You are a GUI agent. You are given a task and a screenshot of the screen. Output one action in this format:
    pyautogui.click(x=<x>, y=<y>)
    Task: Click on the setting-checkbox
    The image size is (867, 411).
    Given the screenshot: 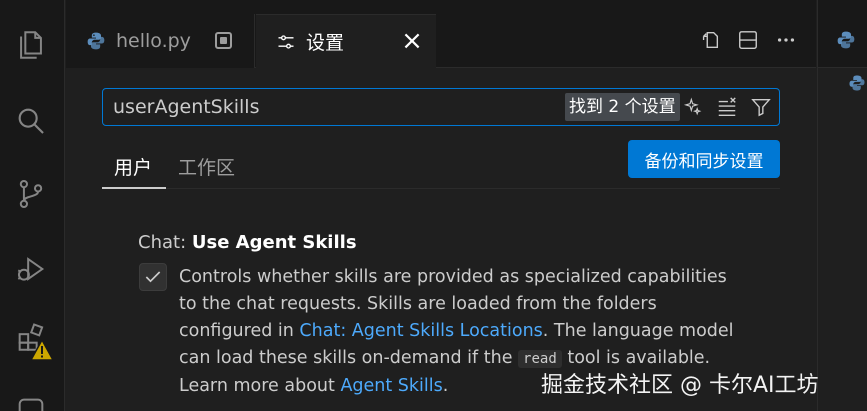 What is the action you would take?
    pyautogui.click(x=153, y=277)
    